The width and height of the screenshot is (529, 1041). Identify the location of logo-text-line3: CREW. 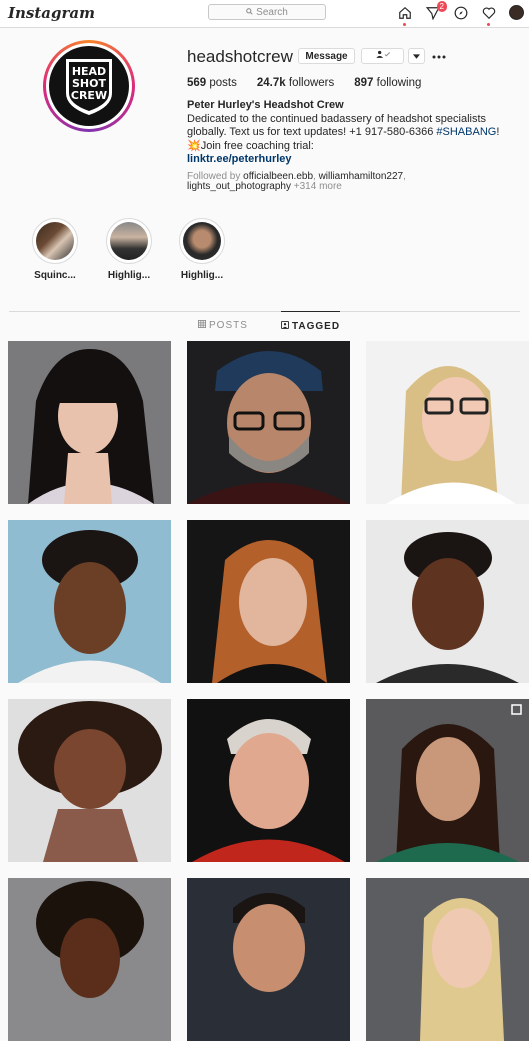
(89, 95).